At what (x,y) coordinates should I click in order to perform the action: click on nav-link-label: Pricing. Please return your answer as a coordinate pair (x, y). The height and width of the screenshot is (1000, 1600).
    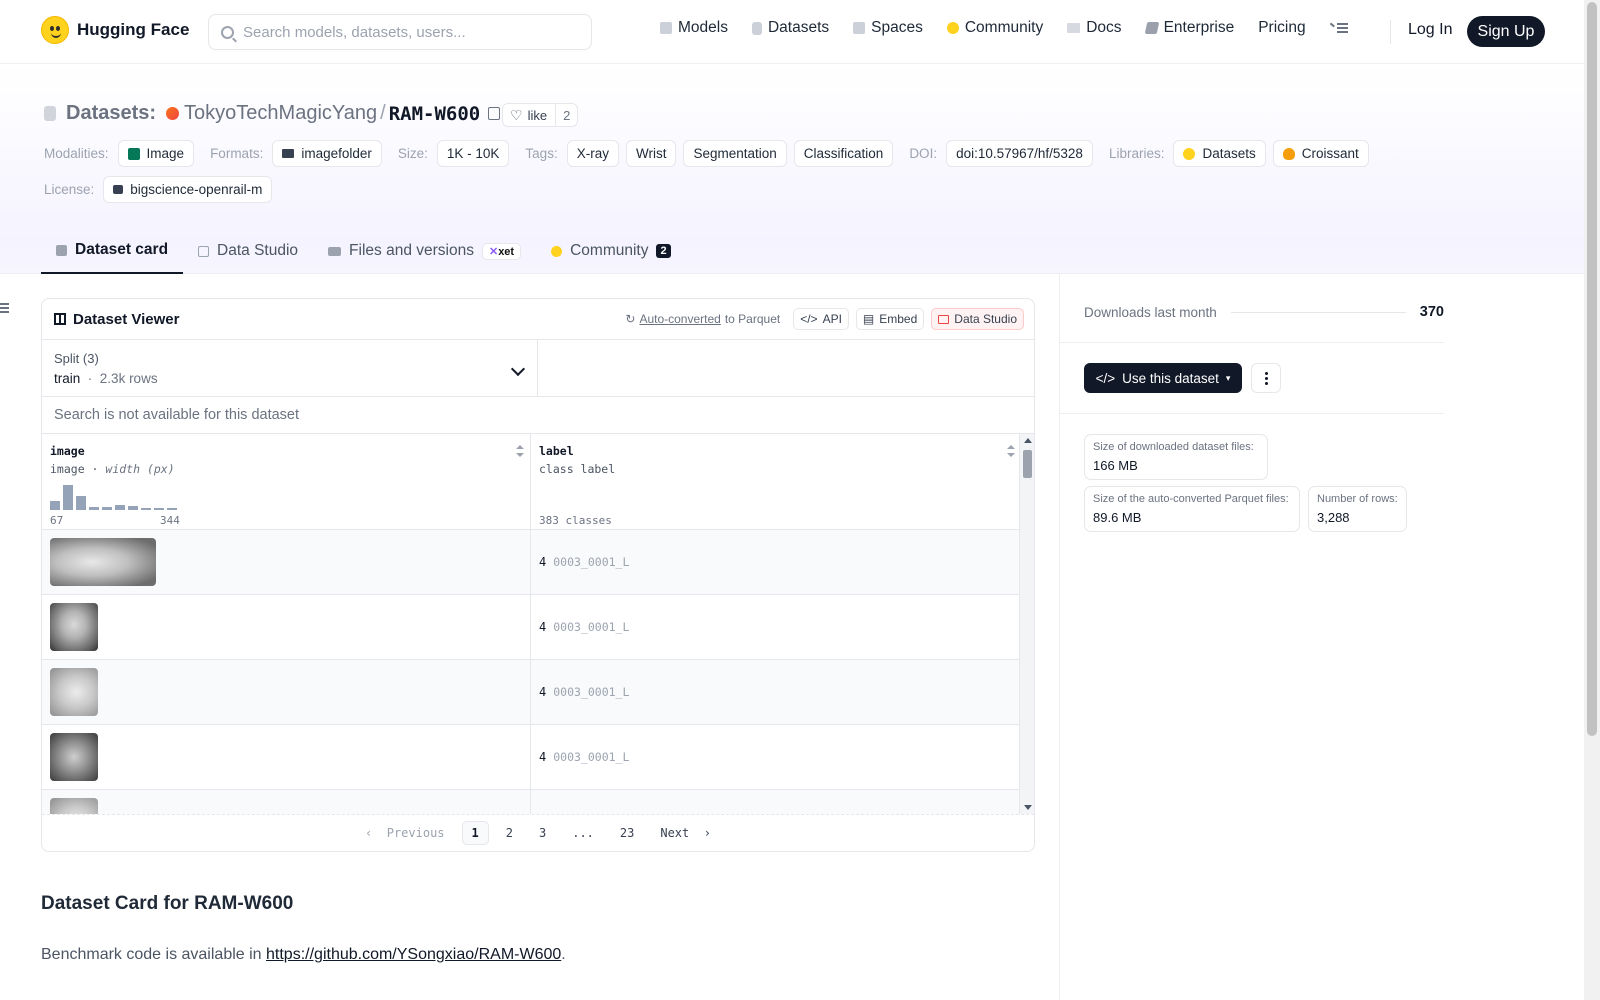
    Looking at the image, I should click on (1282, 27).